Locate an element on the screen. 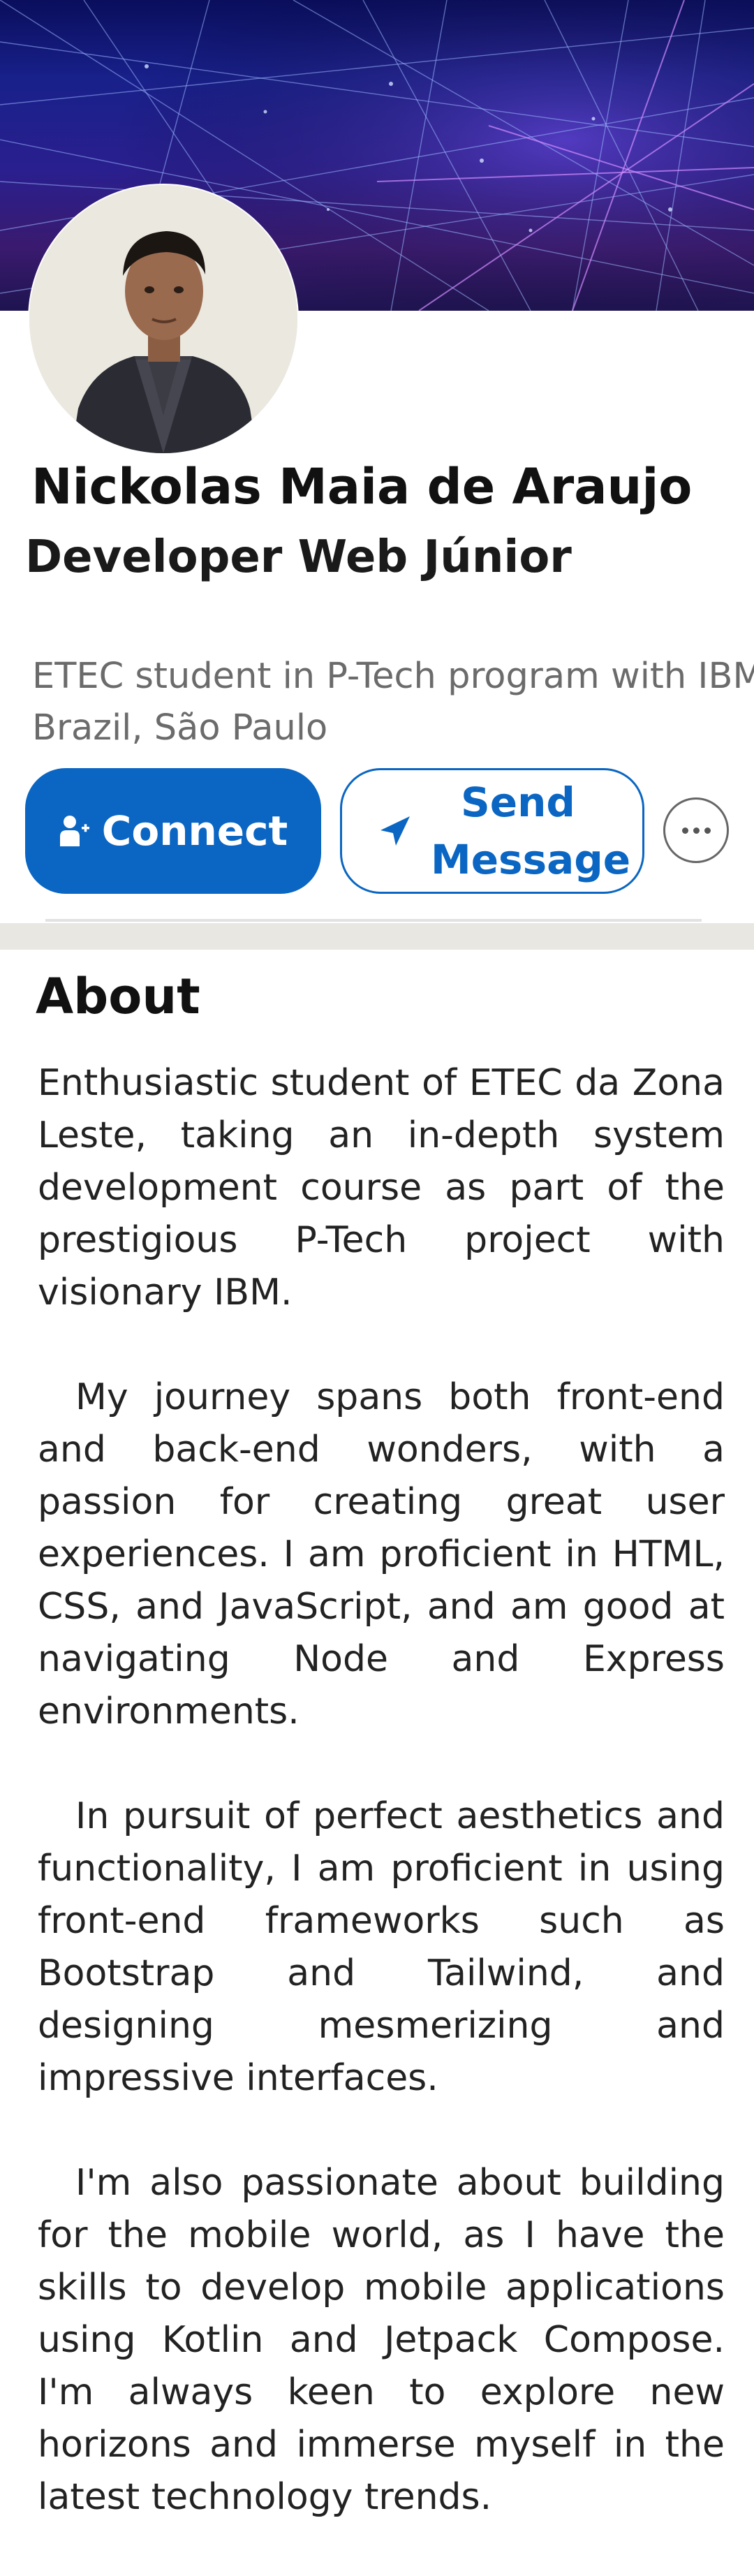  add-person-icon is located at coordinates (74, 831).